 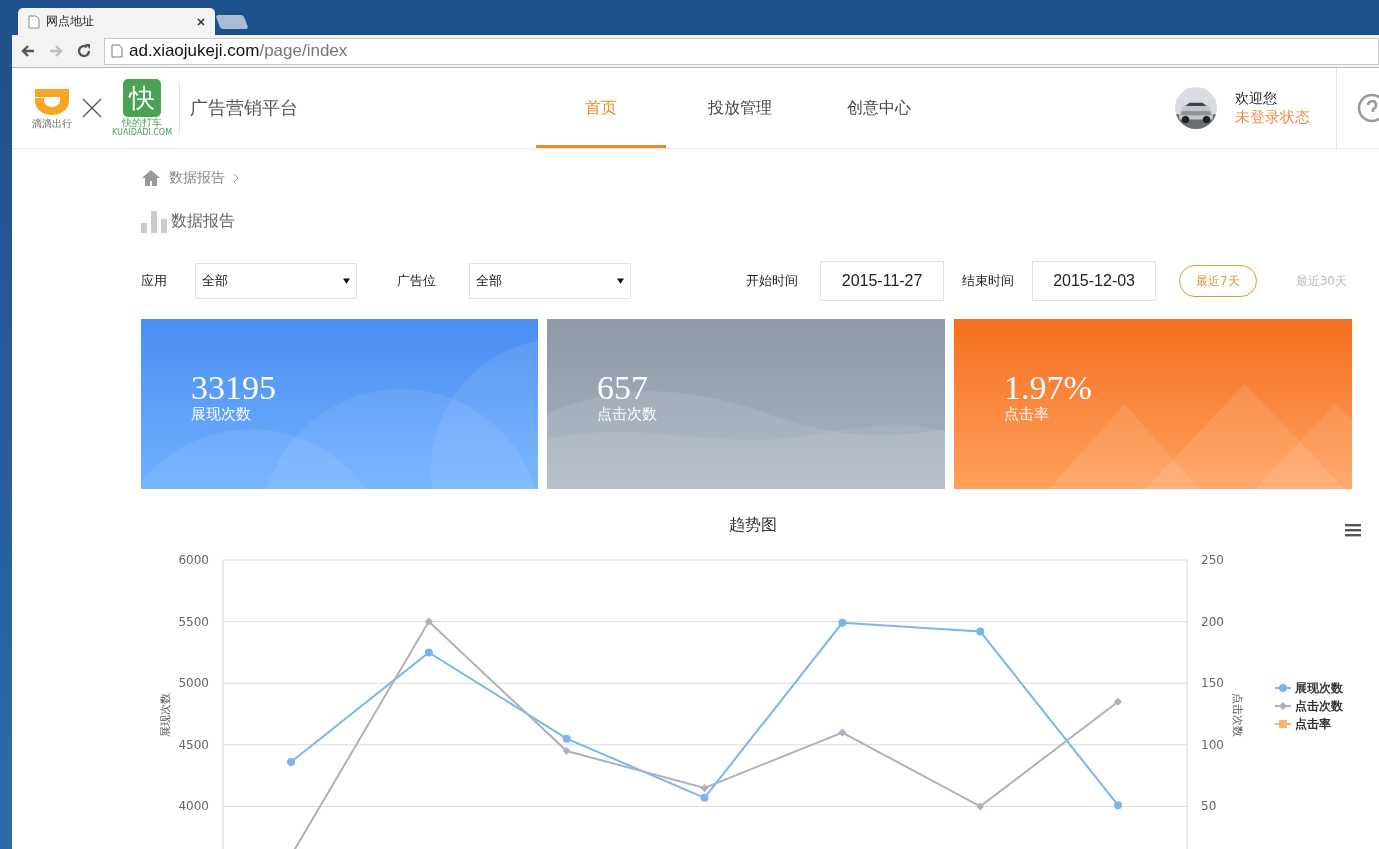 What do you see at coordinates (741, 51) in the screenshot?
I see `address-bar: ad.xiaojukeji.com/page/index` at bounding box center [741, 51].